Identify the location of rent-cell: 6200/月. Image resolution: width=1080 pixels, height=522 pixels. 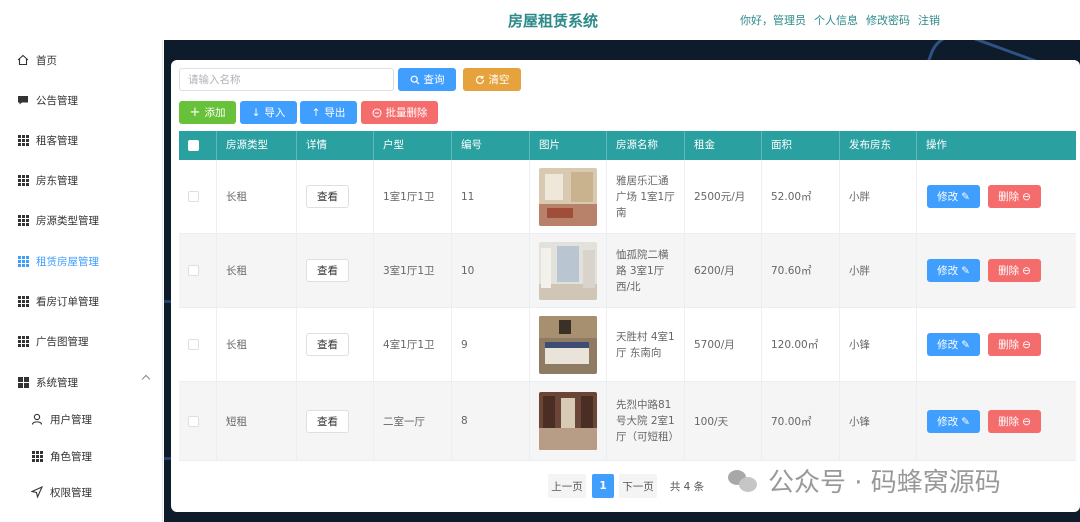
(723, 270).